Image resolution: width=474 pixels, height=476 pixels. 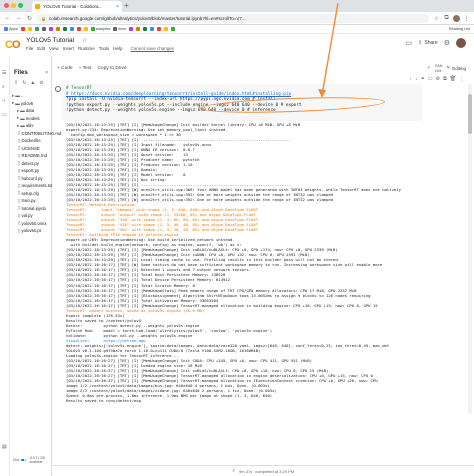 I want to click on copy-to-drive-button: Copy to Drive, so click(x=111, y=68).